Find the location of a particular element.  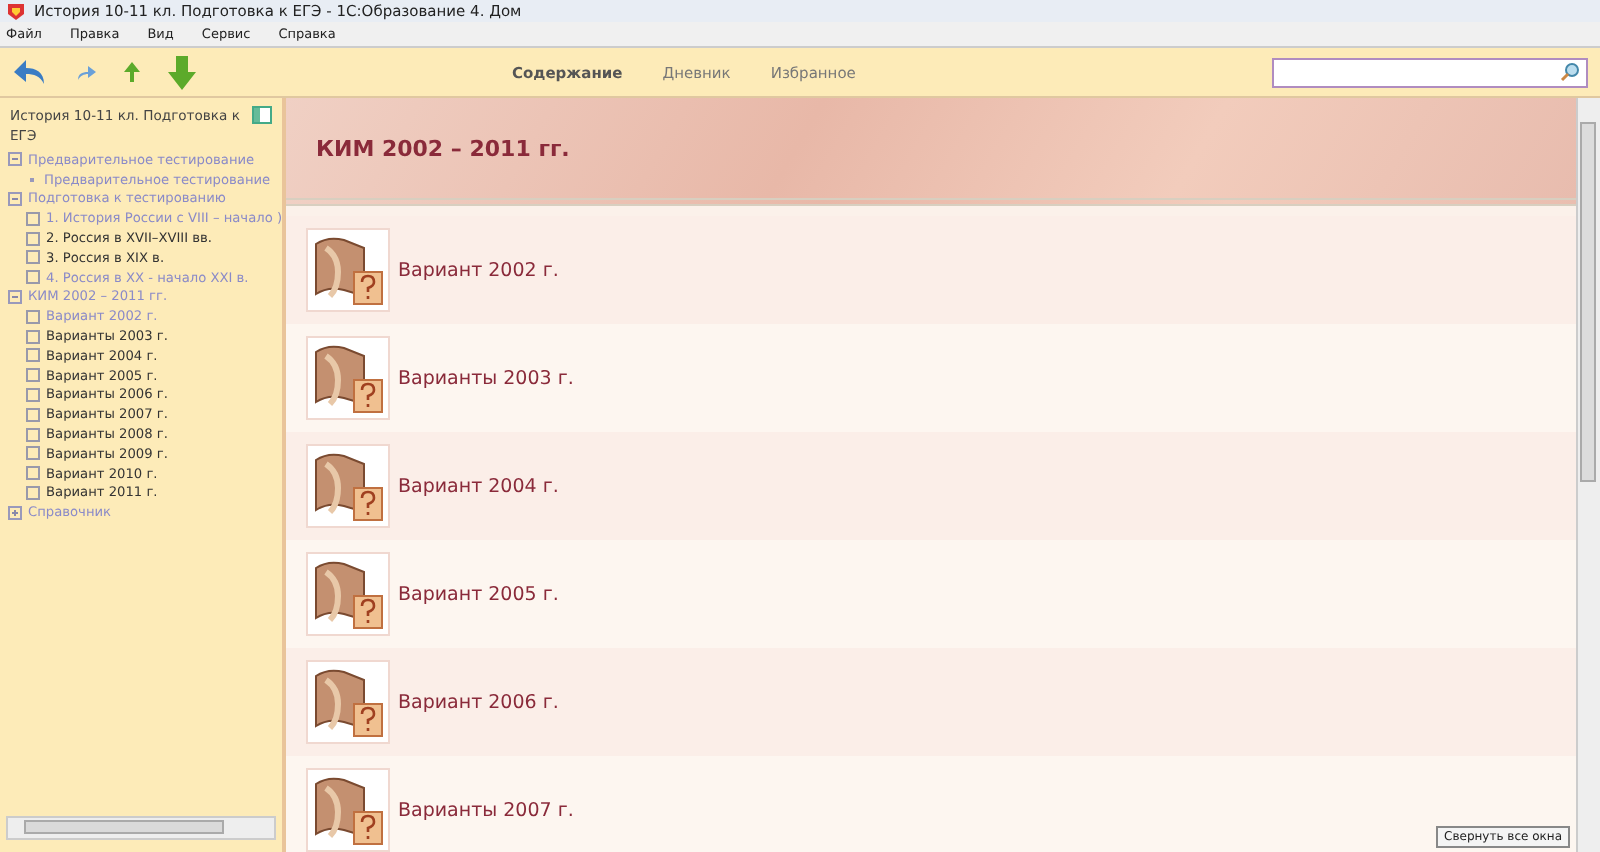

section-heading: КИМ 2002 – 2011 гг. is located at coordinates (443, 148).